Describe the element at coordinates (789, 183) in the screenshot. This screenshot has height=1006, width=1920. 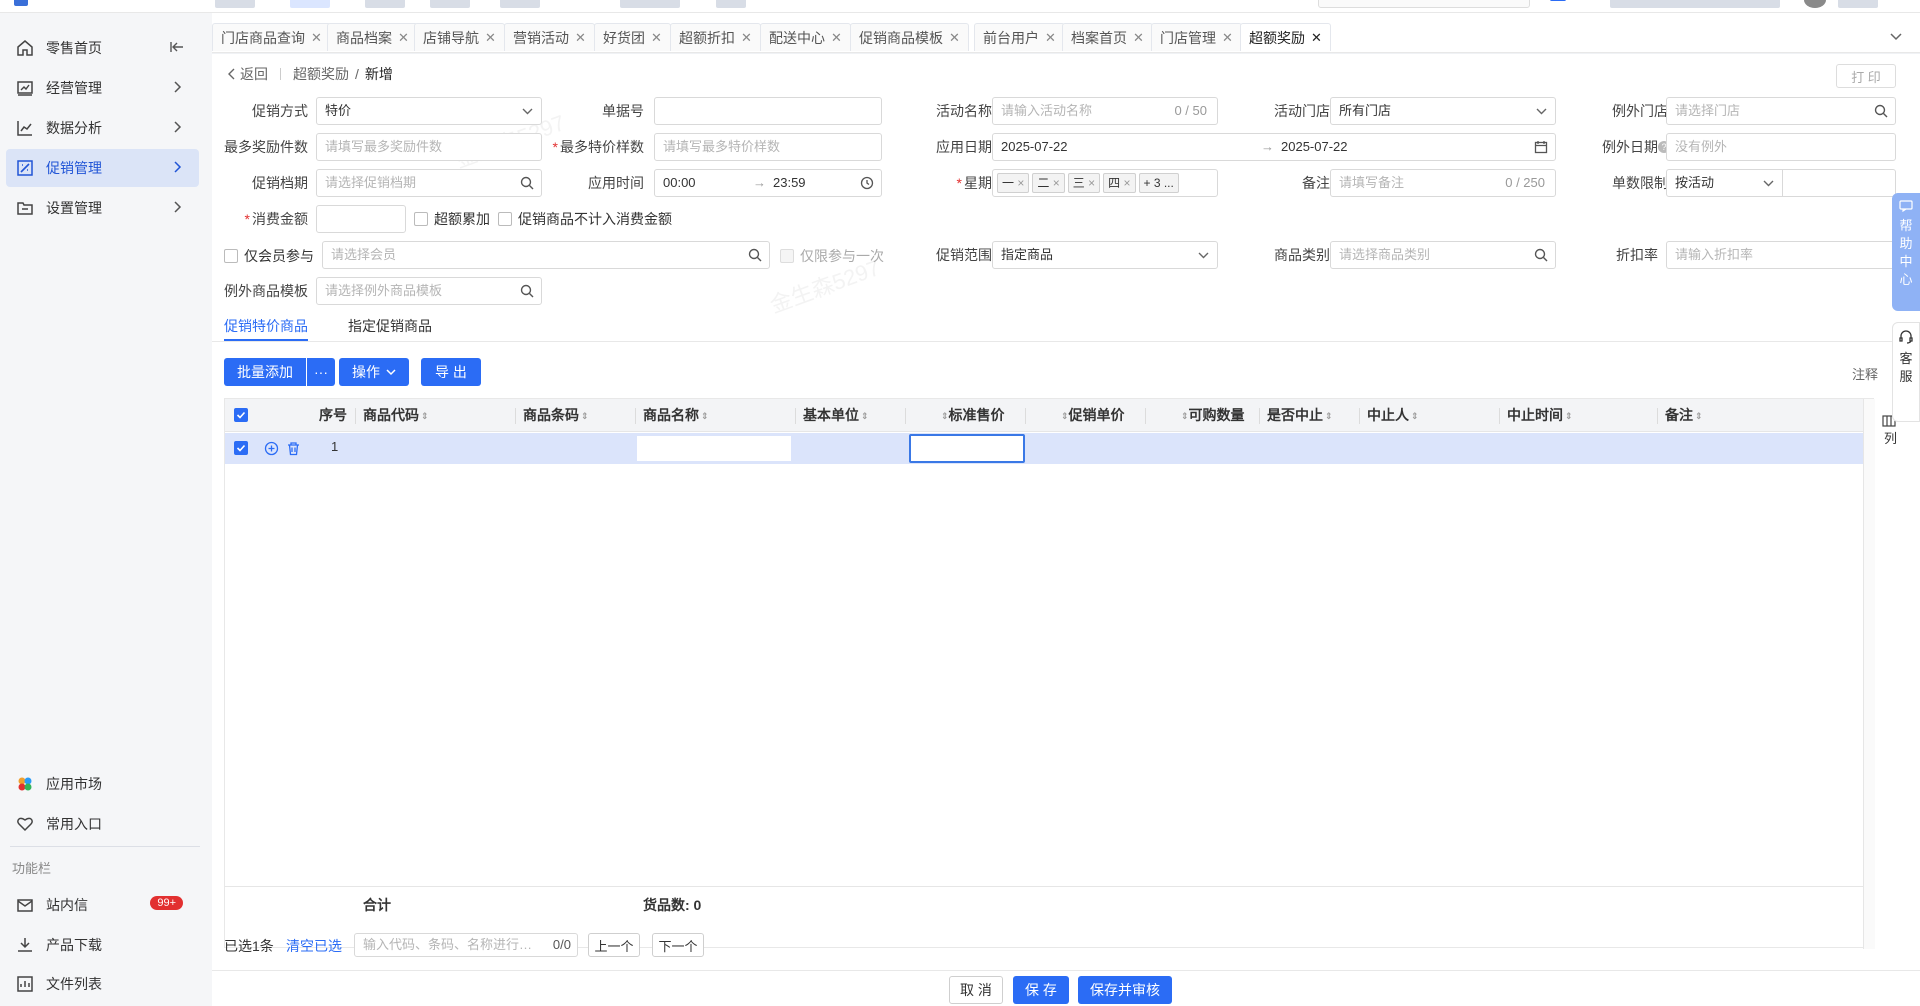
I see `apply-time-end: 23:59` at that location.